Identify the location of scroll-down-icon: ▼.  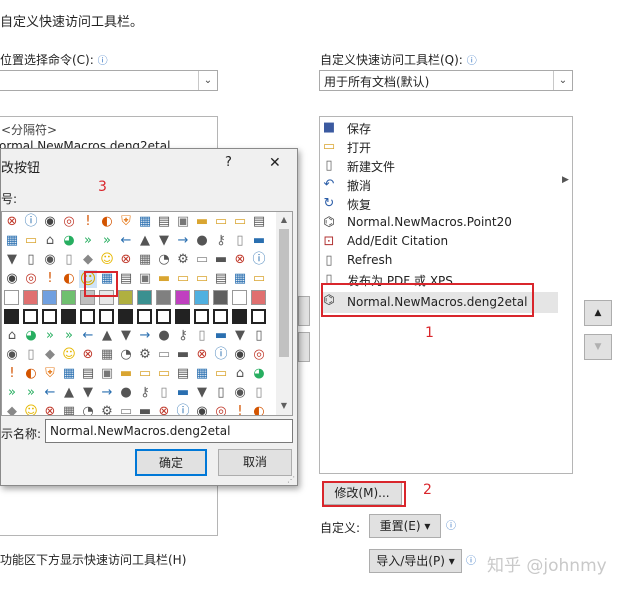
(284, 406).